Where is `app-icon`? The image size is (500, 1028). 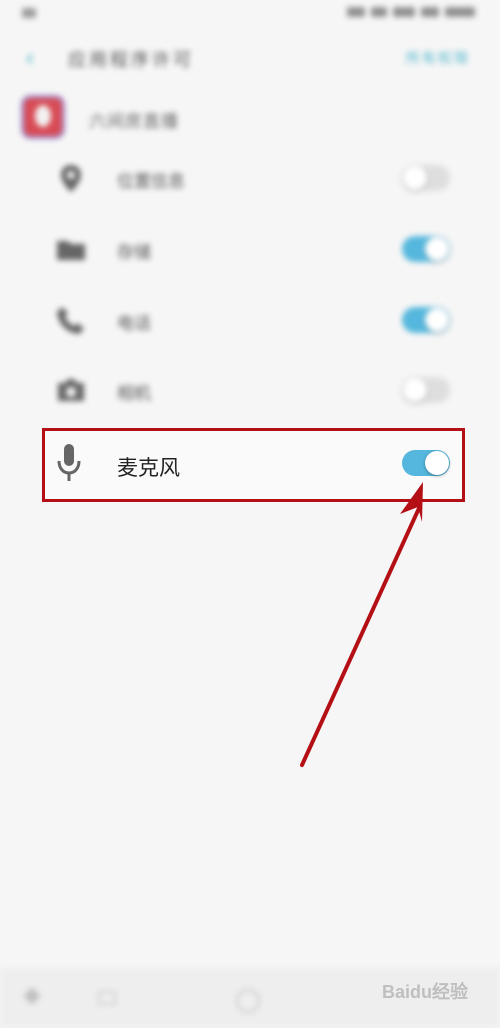 app-icon is located at coordinates (43, 117).